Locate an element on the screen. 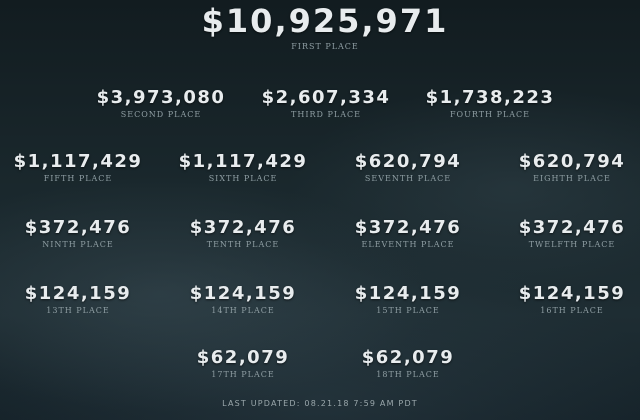 The height and width of the screenshot is (420, 640). prize-place-label: FIRST PLACE is located at coordinates (325, 46).